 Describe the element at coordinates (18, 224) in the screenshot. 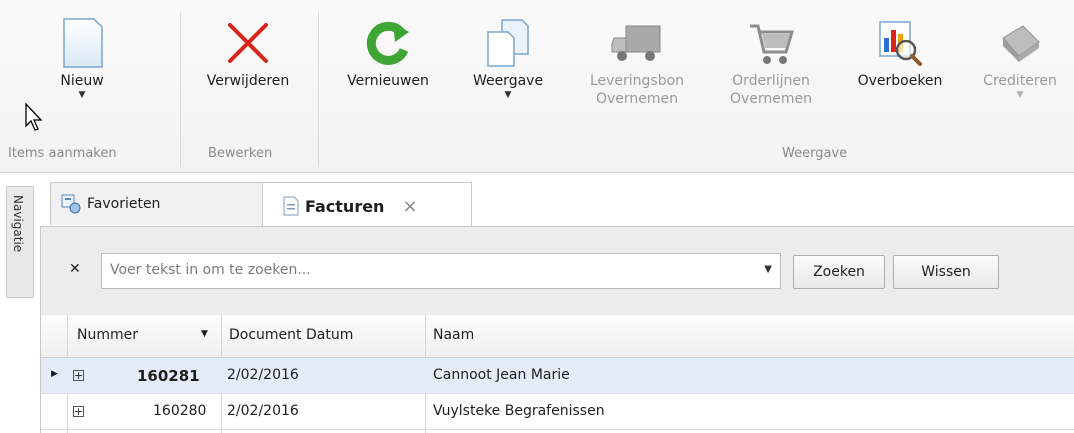

I see `navigation-side-tab-label: Navigatie` at that location.